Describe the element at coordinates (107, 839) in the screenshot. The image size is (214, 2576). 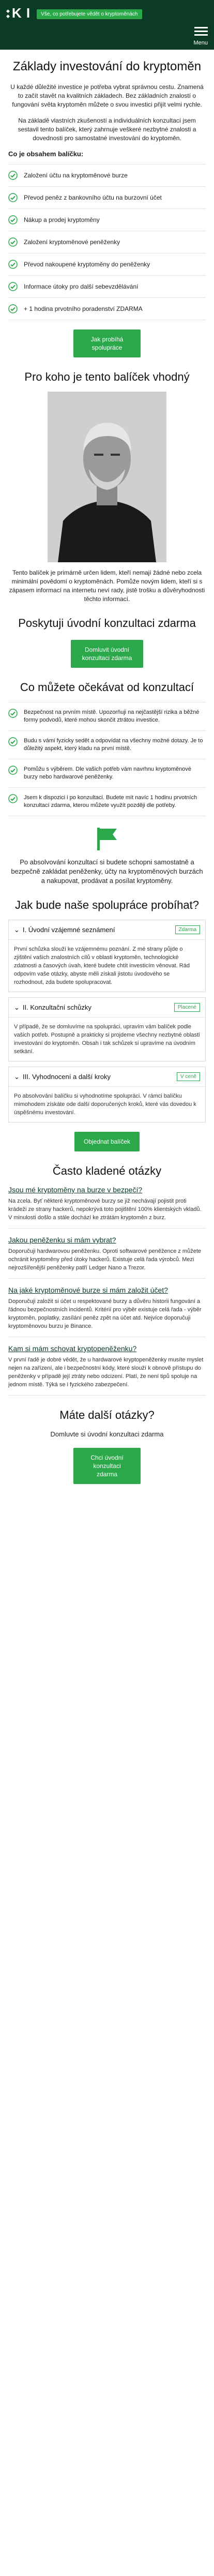
I see `flag-icon` at that location.